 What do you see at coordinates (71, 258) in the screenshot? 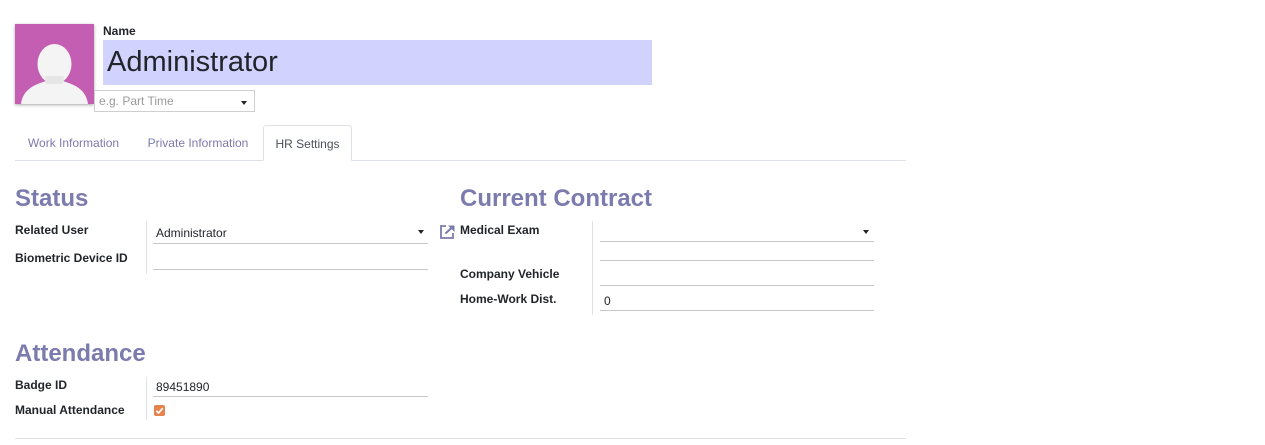
I see `biometric-device-label: Biometric Device ID` at bounding box center [71, 258].